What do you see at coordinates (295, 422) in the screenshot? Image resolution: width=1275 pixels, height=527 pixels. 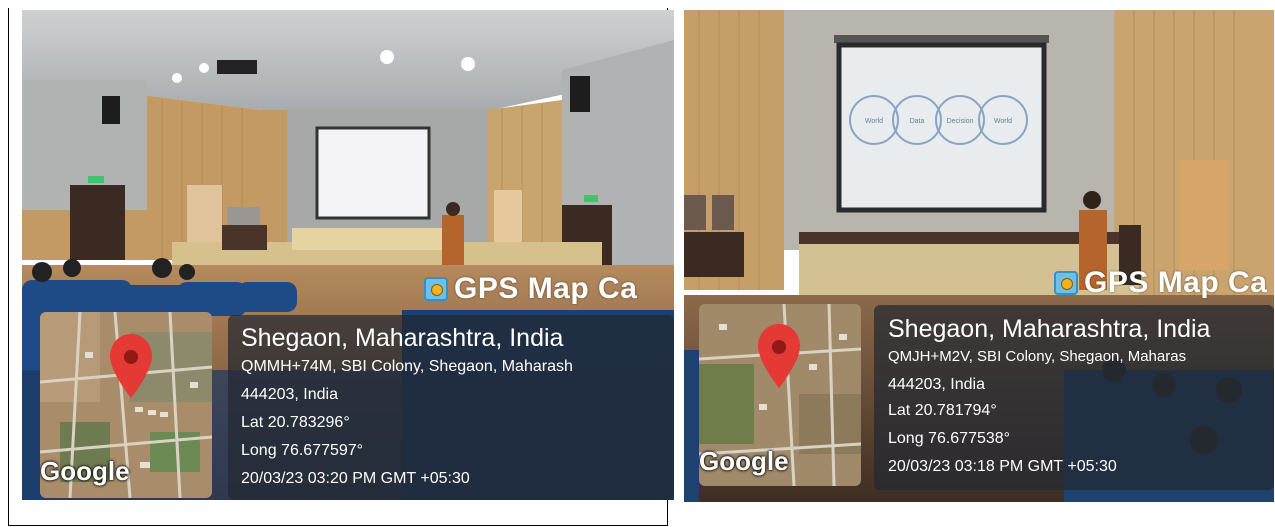 I see `latitude-text: Lat 20.783296°` at bounding box center [295, 422].